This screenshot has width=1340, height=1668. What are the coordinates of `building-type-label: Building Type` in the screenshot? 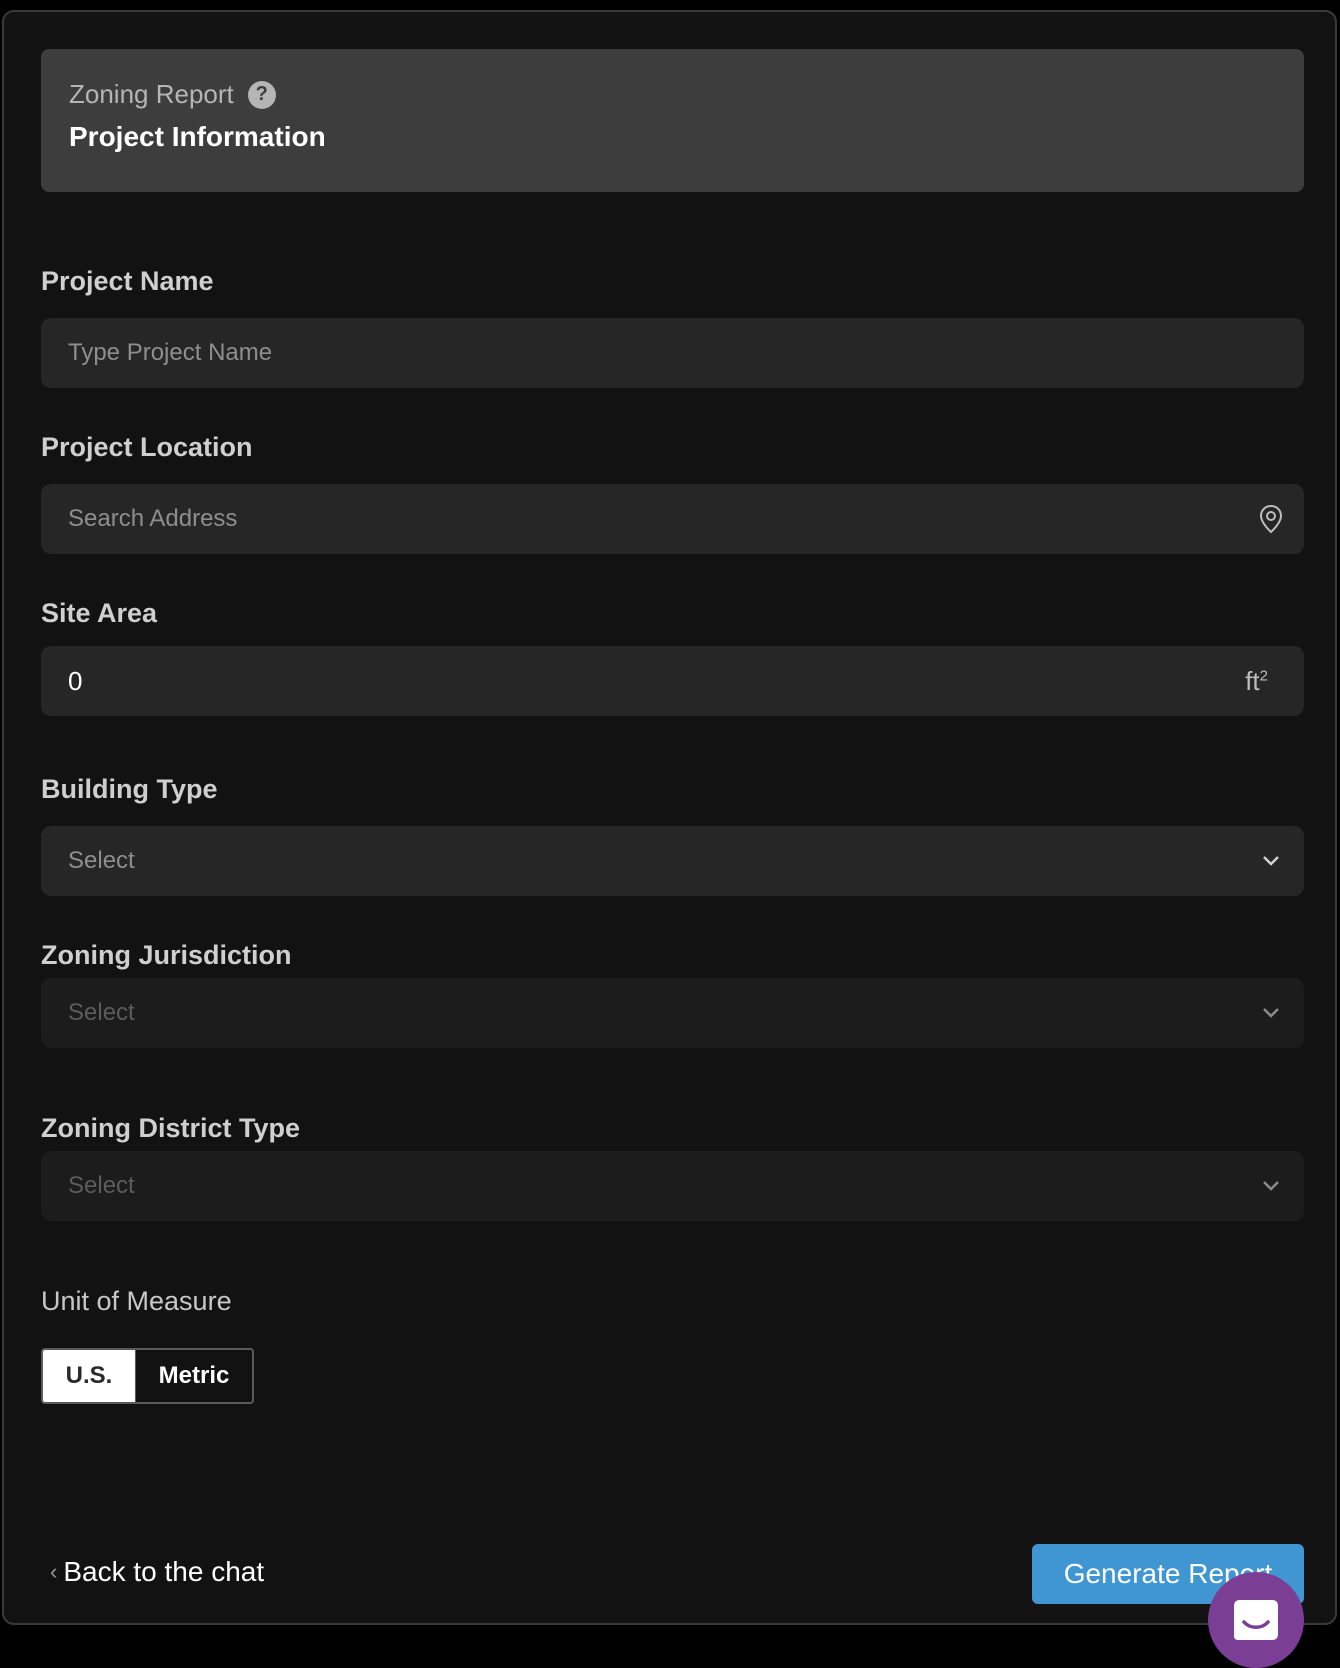 It's located at (129, 789).